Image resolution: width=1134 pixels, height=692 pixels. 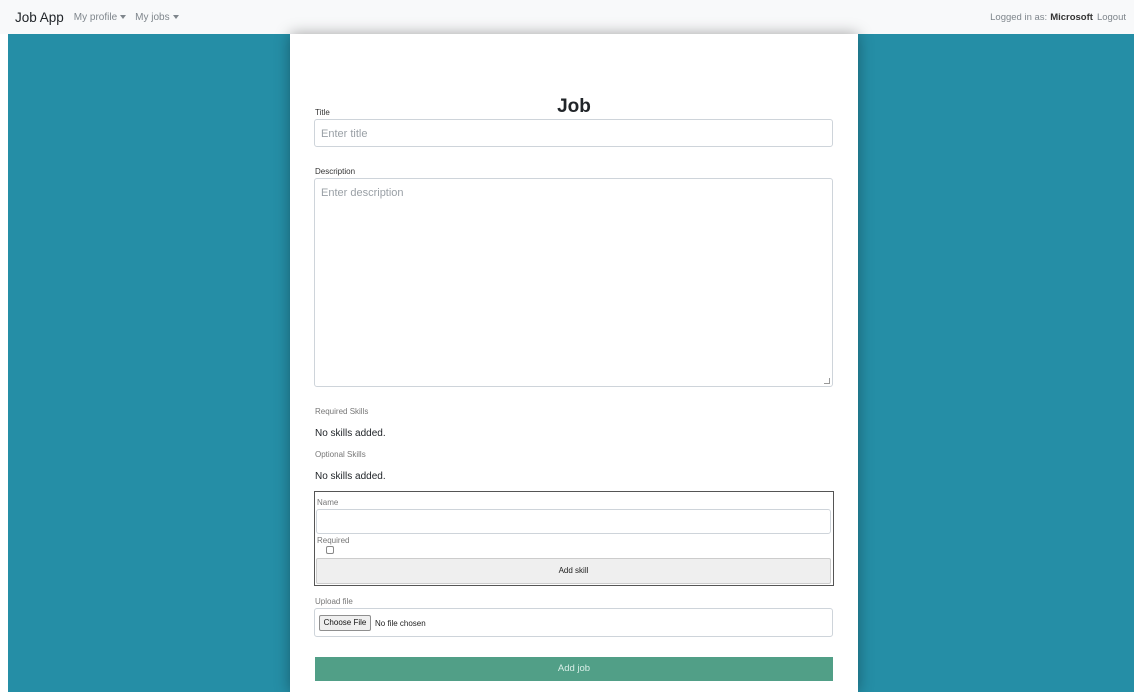 What do you see at coordinates (574, 106) in the screenshot?
I see `page-title: Job` at bounding box center [574, 106].